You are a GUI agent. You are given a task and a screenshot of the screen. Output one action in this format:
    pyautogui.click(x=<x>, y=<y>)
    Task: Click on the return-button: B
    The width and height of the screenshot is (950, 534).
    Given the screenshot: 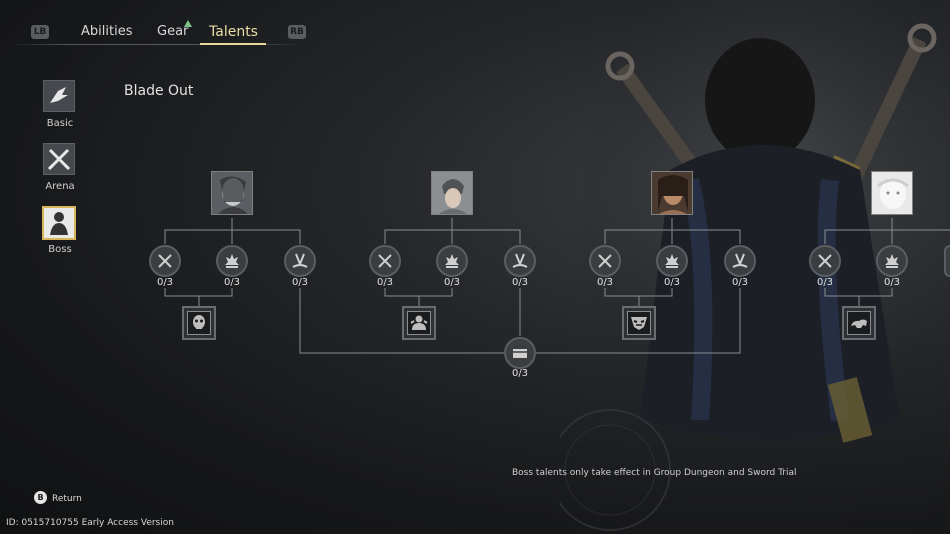 What is the action you would take?
    pyautogui.click(x=40, y=497)
    